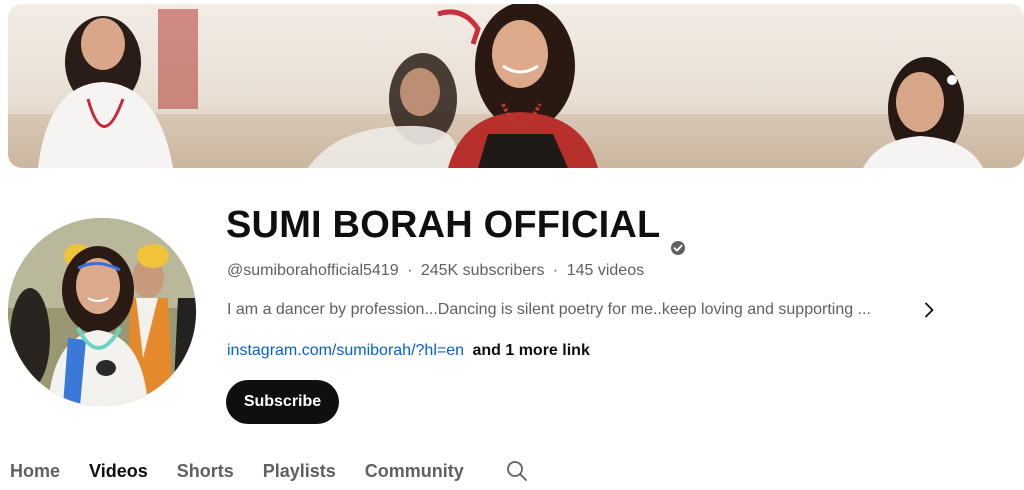 This screenshot has height=490, width=1024. Describe the element at coordinates (414, 471) in the screenshot. I see `tab-community: Community` at that location.